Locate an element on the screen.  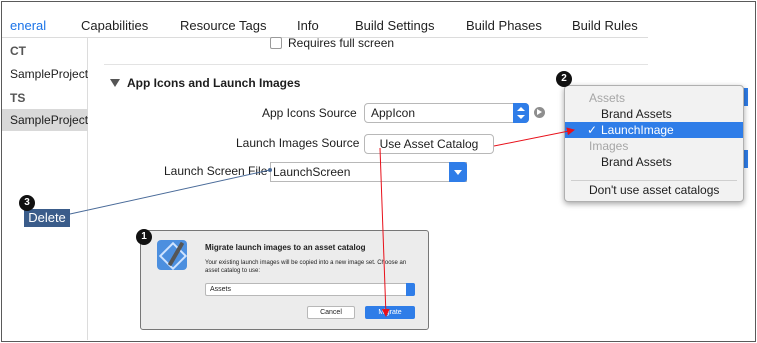
callout-dot is located at coordinates (270, 170).